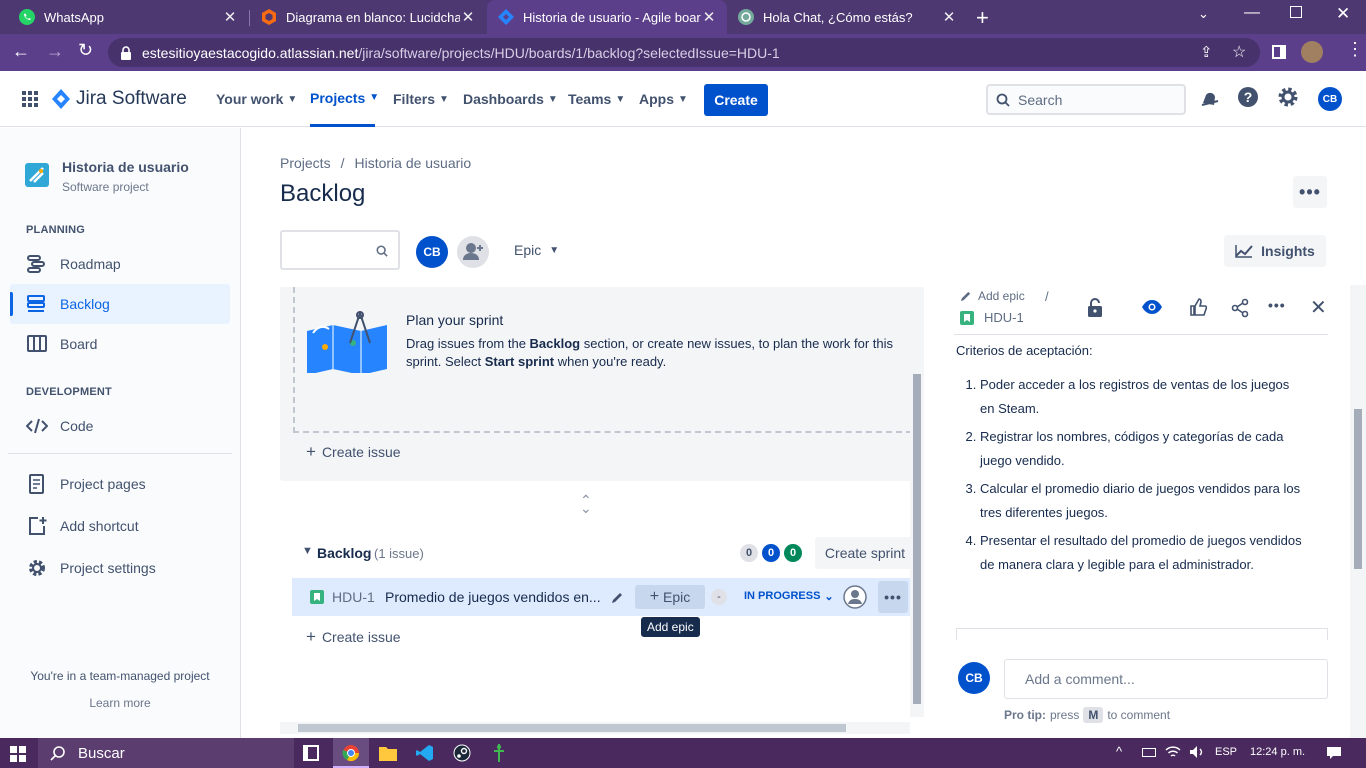  What do you see at coordinates (1296, 12) in the screenshot?
I see `maximize-button` at bounding box center [1296, 12].